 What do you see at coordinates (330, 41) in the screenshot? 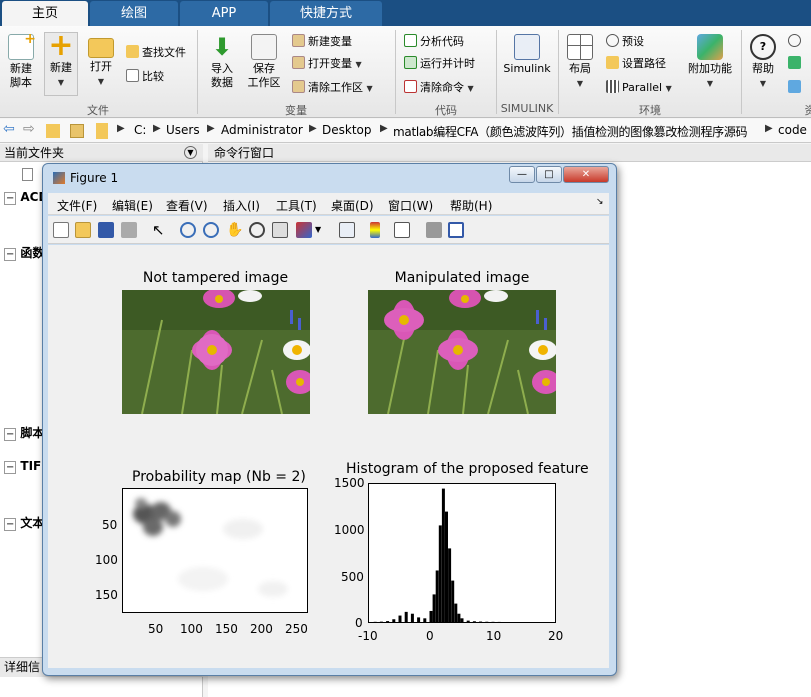
I see `new-variable-label: 新建变量` at bounding box center [330, 41].